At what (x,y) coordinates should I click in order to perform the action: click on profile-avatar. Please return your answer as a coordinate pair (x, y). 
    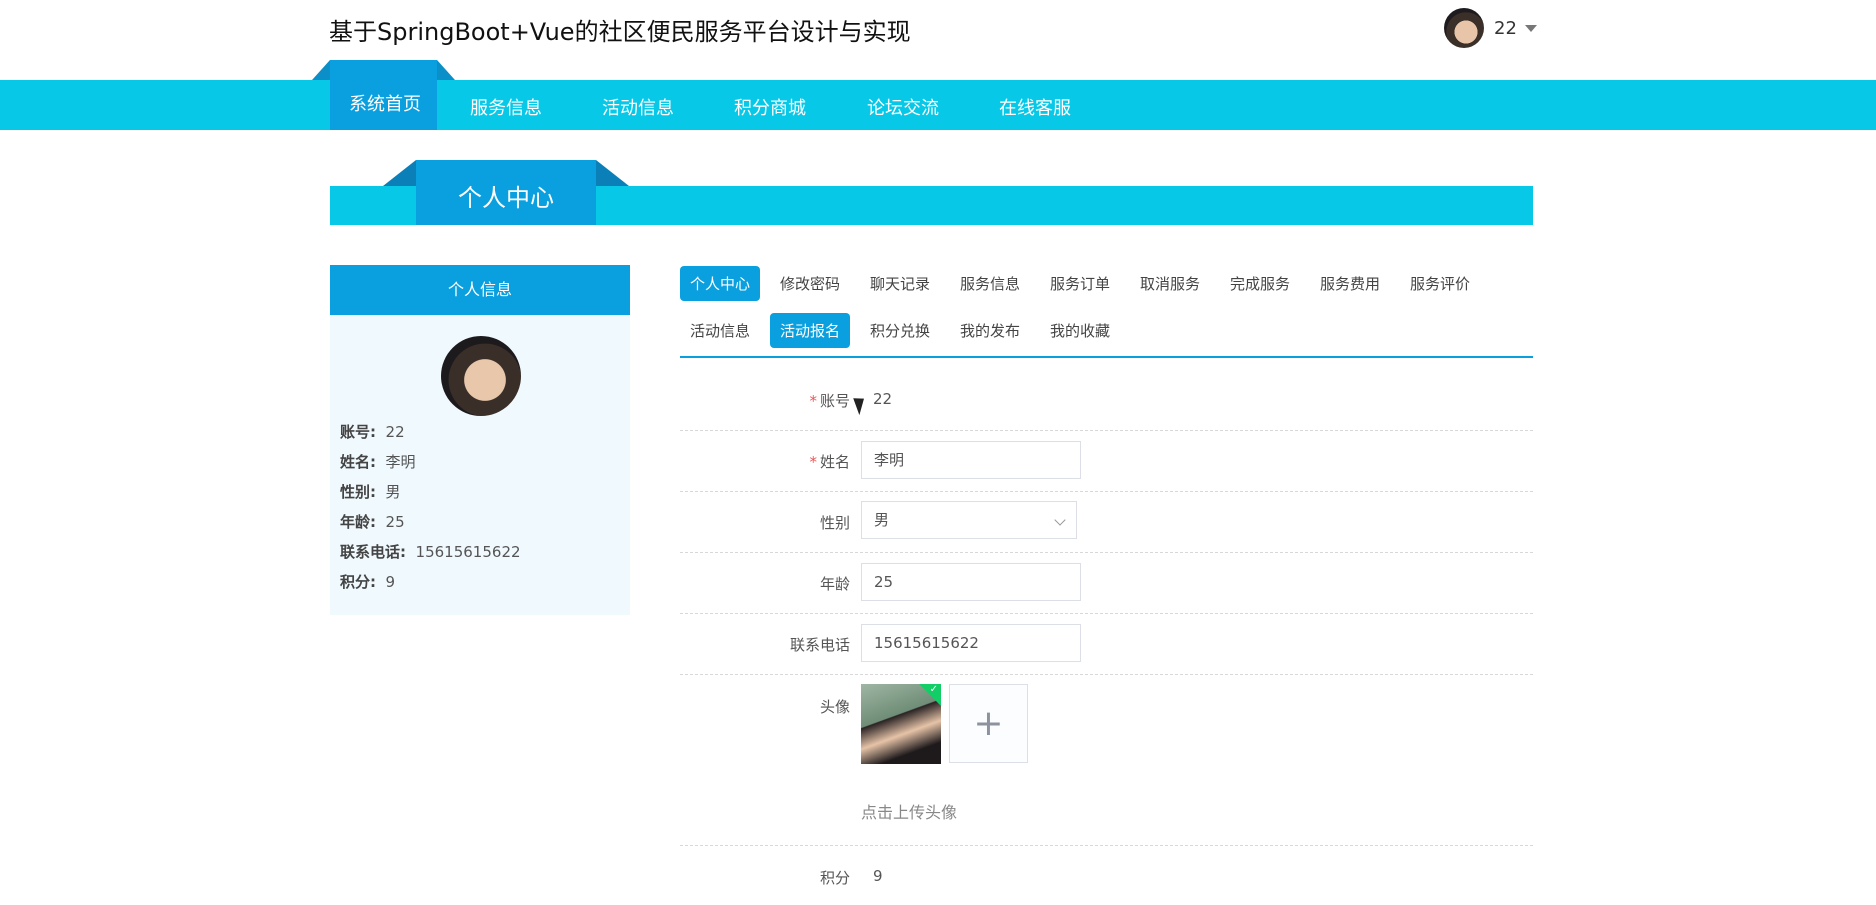
    Looking at the image, I should click on (481, 376).